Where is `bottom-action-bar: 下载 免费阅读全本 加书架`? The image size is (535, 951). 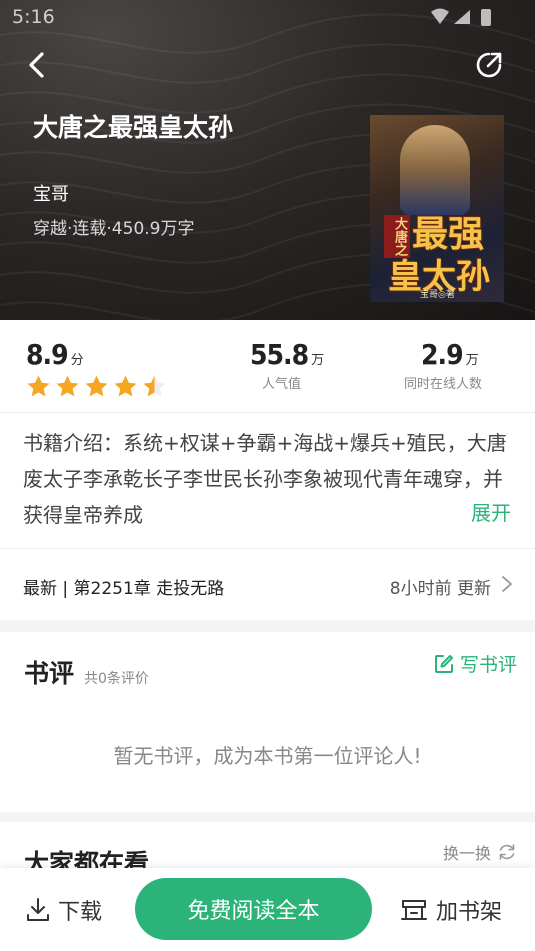
bottom-action-bar: 下载 免费阅读全本 加书架 is located at coordinates (267, 909).